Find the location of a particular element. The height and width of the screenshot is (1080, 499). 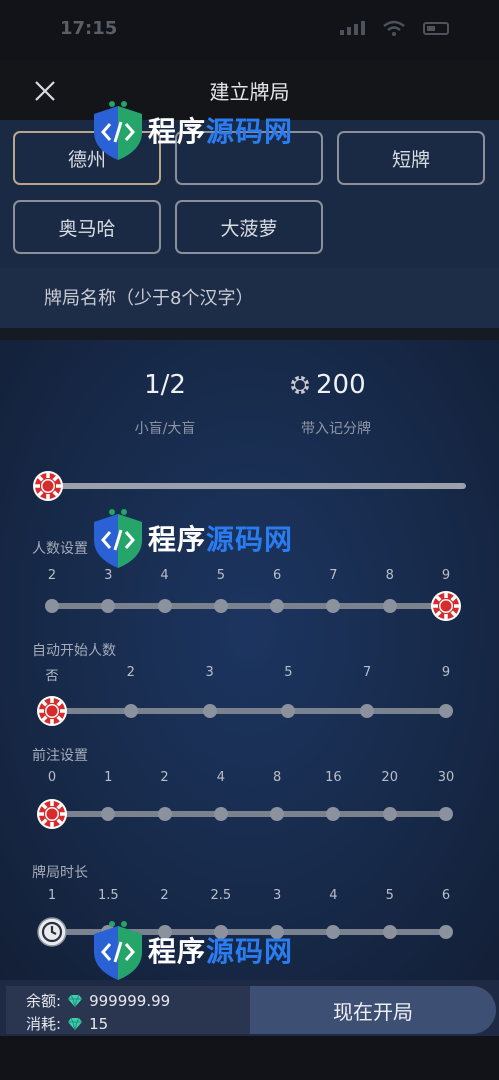

page-title: 建立牌局 is located at coordinates (249, 92).